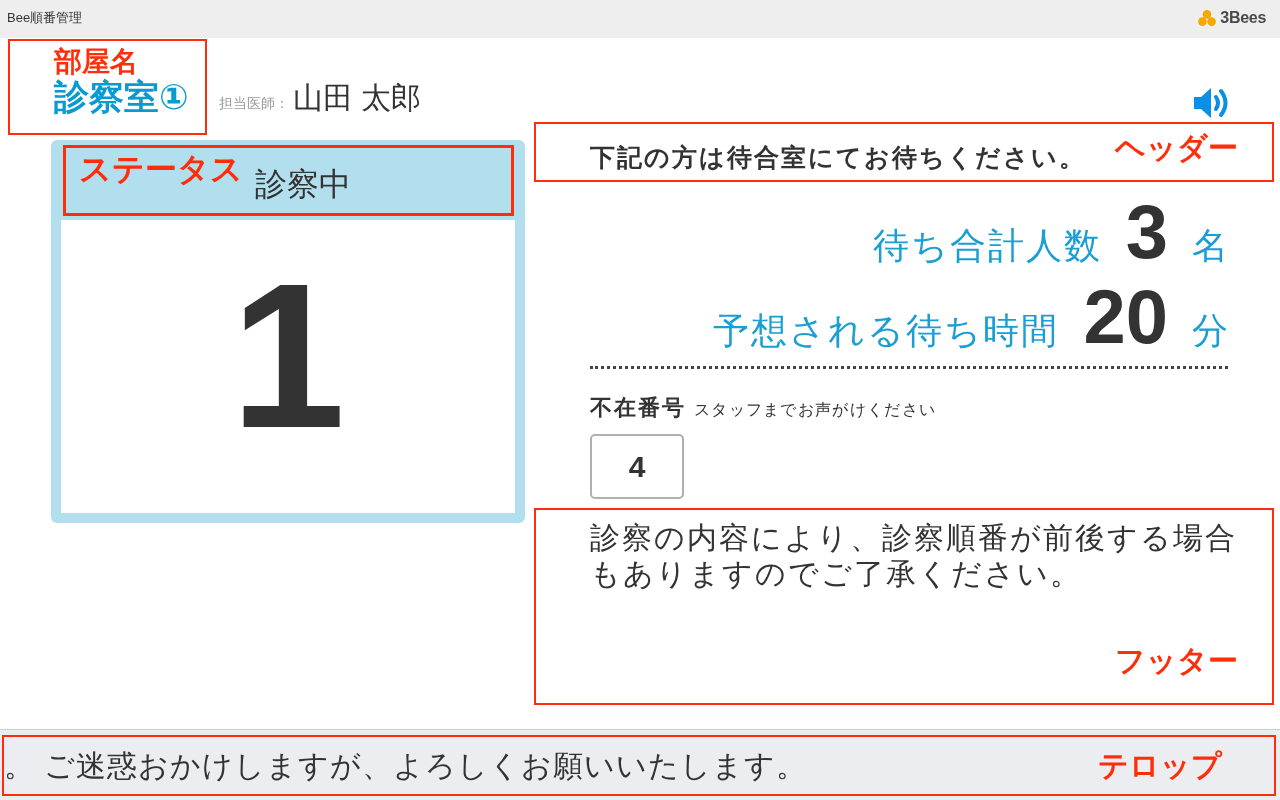  I want to click on summary-unit: 分, so click(1210, 331).